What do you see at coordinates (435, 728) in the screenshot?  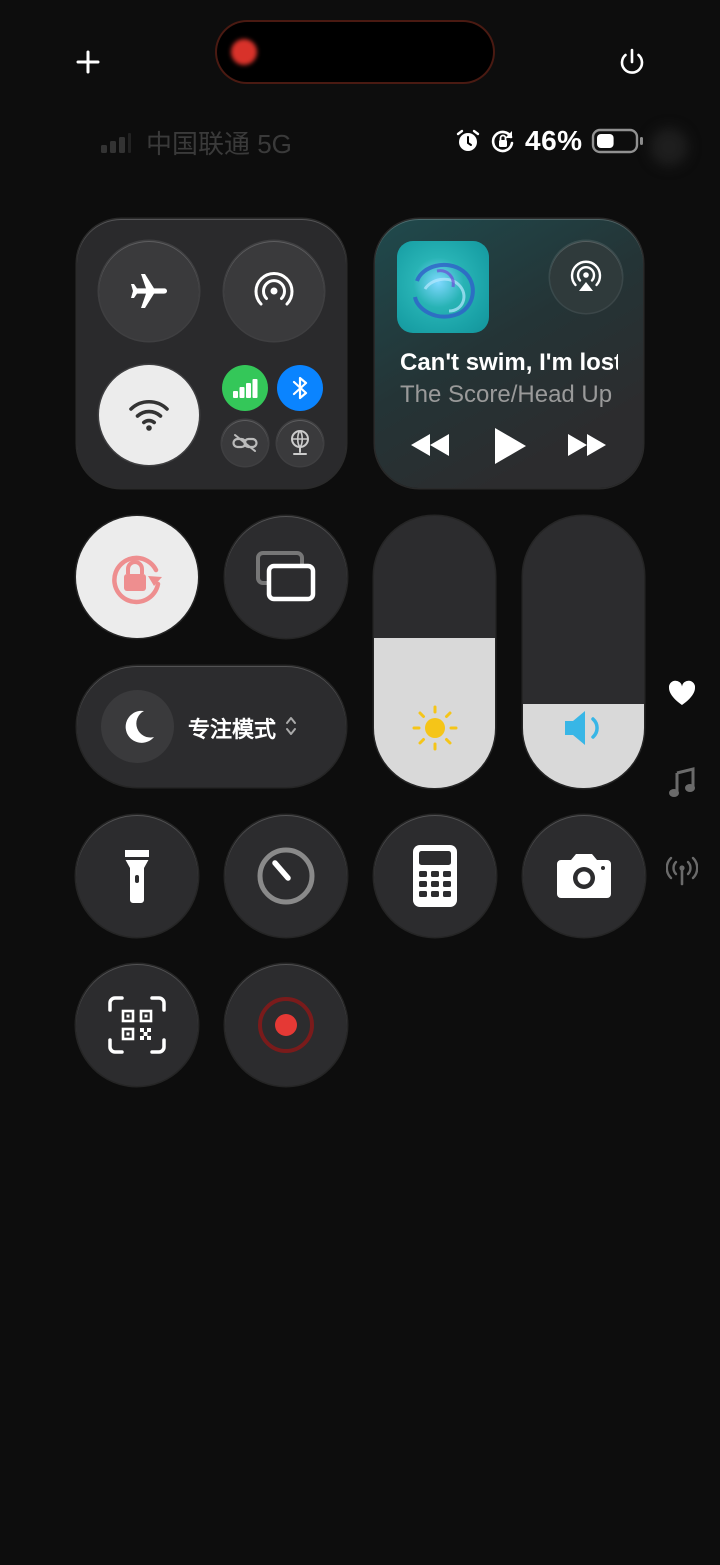 I see `sun-icon` at bounding box center [435, 728].